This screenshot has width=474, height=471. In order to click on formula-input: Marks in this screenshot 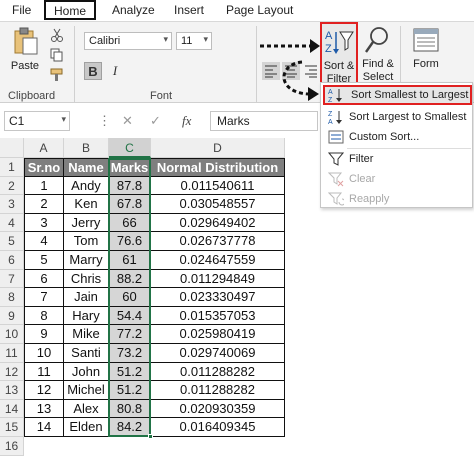, I will do `click(264, 121)`.